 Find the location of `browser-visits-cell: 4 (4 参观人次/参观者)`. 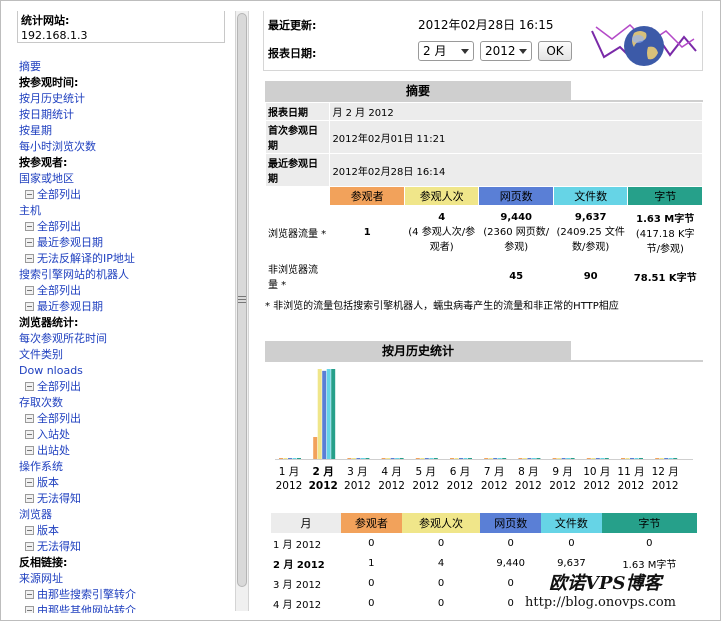

browser-visits-cell: 4 (4 参观人次/参观者) is located at coordinates (441, 232).